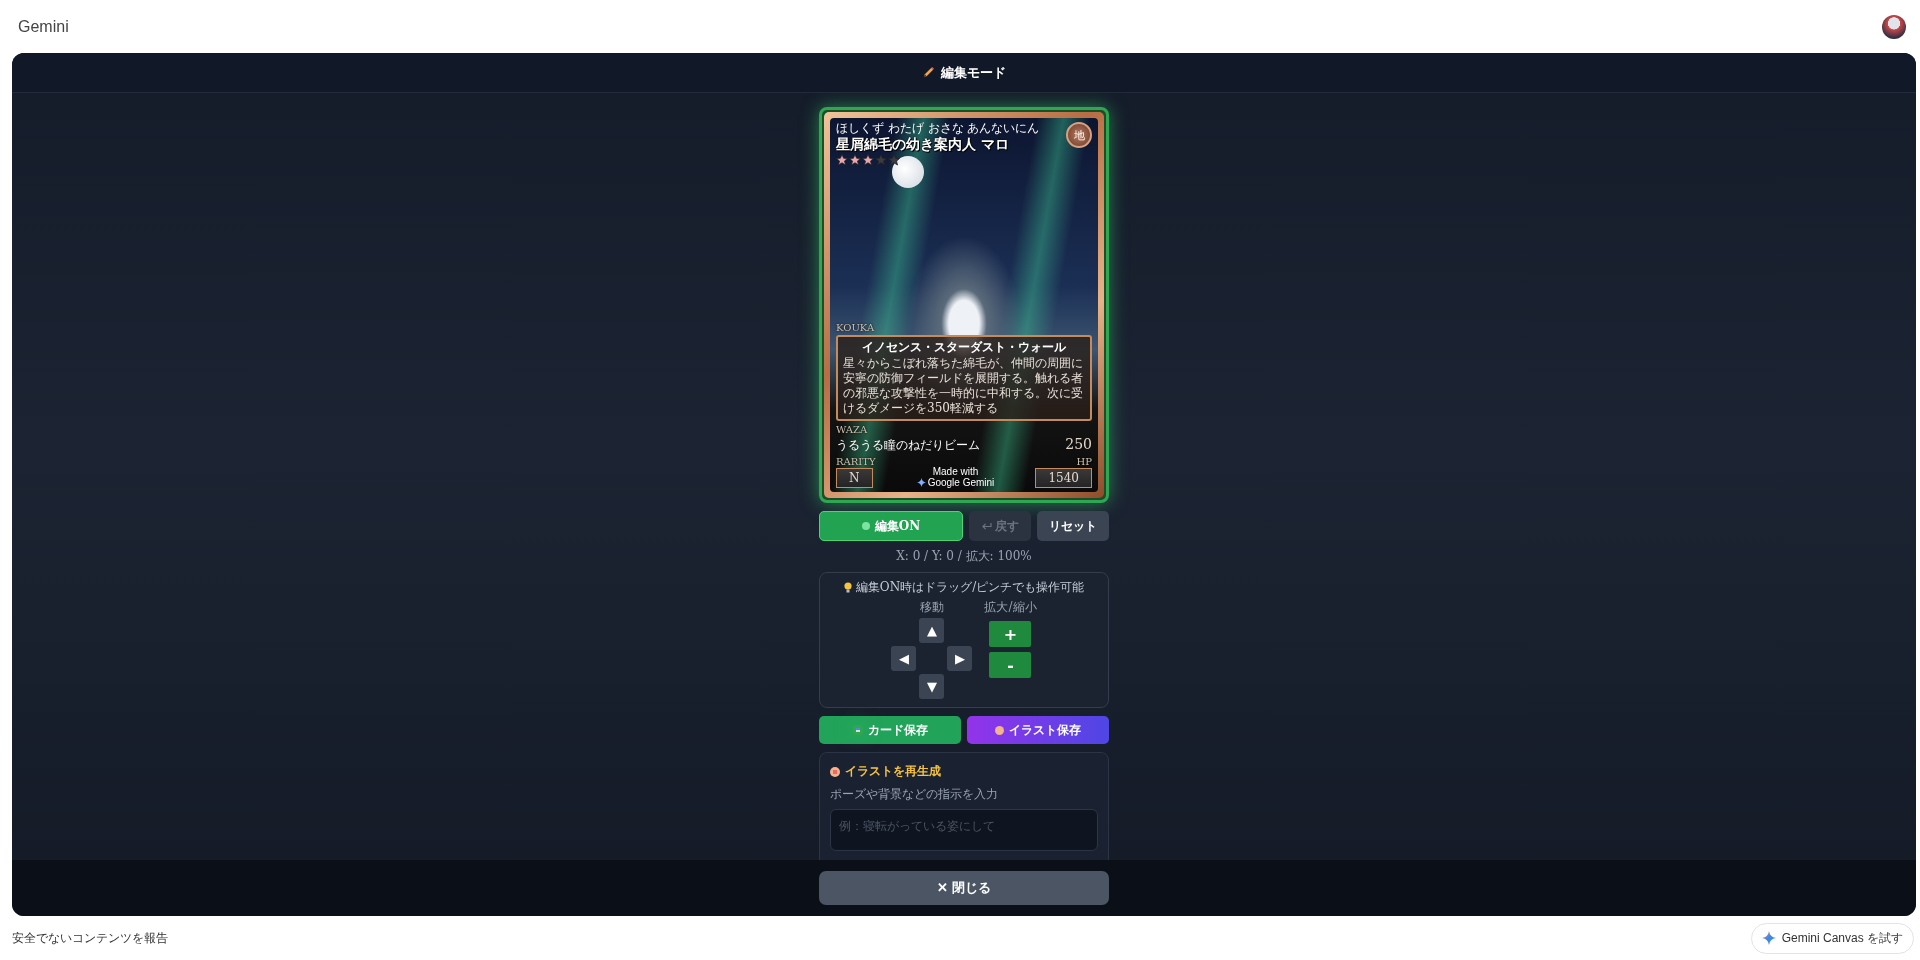 The height and width of the screenshot is (960, 1920). Describe the element at coordinates (1010, 665) in the screenshot. I see `zoom-out-button: -` at that location.